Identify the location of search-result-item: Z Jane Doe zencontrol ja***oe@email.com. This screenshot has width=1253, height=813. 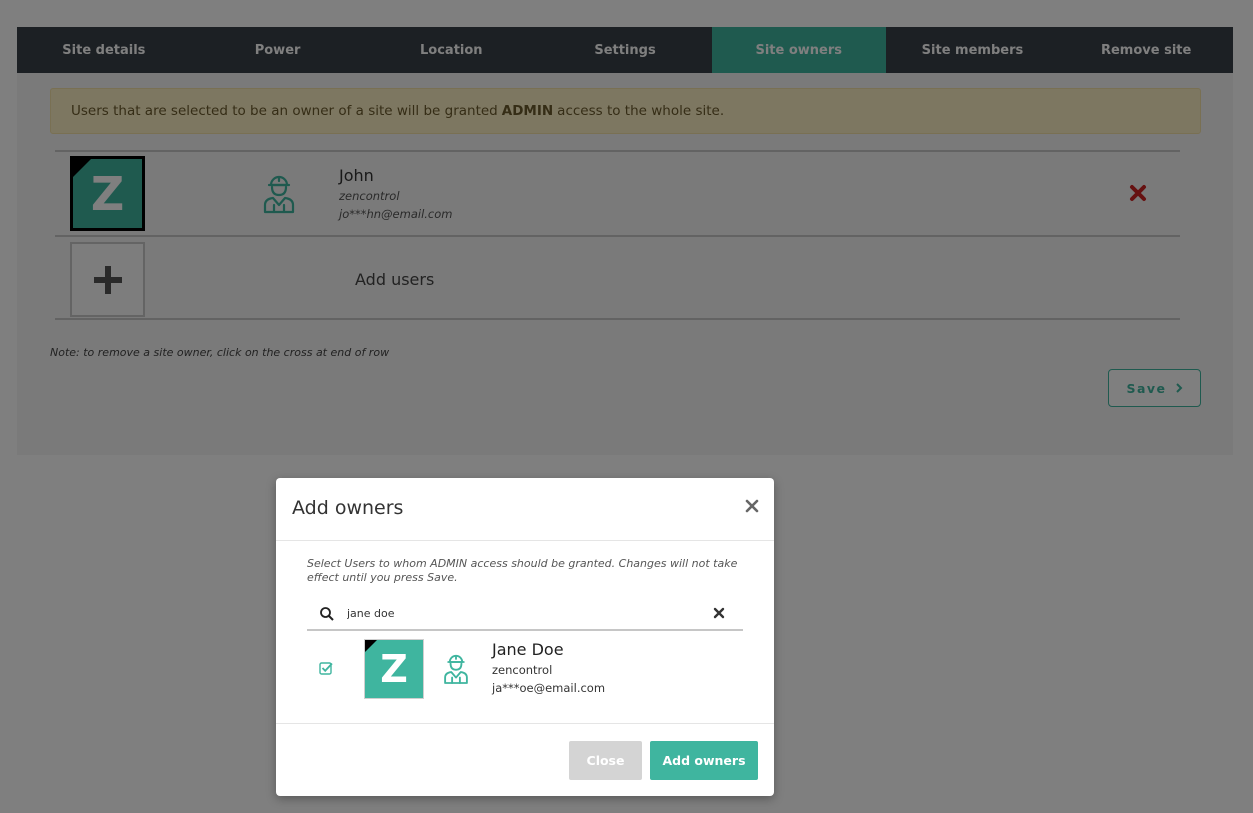
(525, 669).